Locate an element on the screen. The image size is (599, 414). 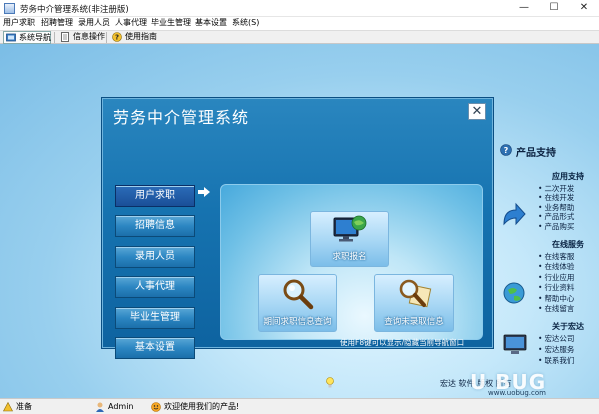
window-title: 劳务中介管理系统(非注册版) is located at coordinates (74, 10).